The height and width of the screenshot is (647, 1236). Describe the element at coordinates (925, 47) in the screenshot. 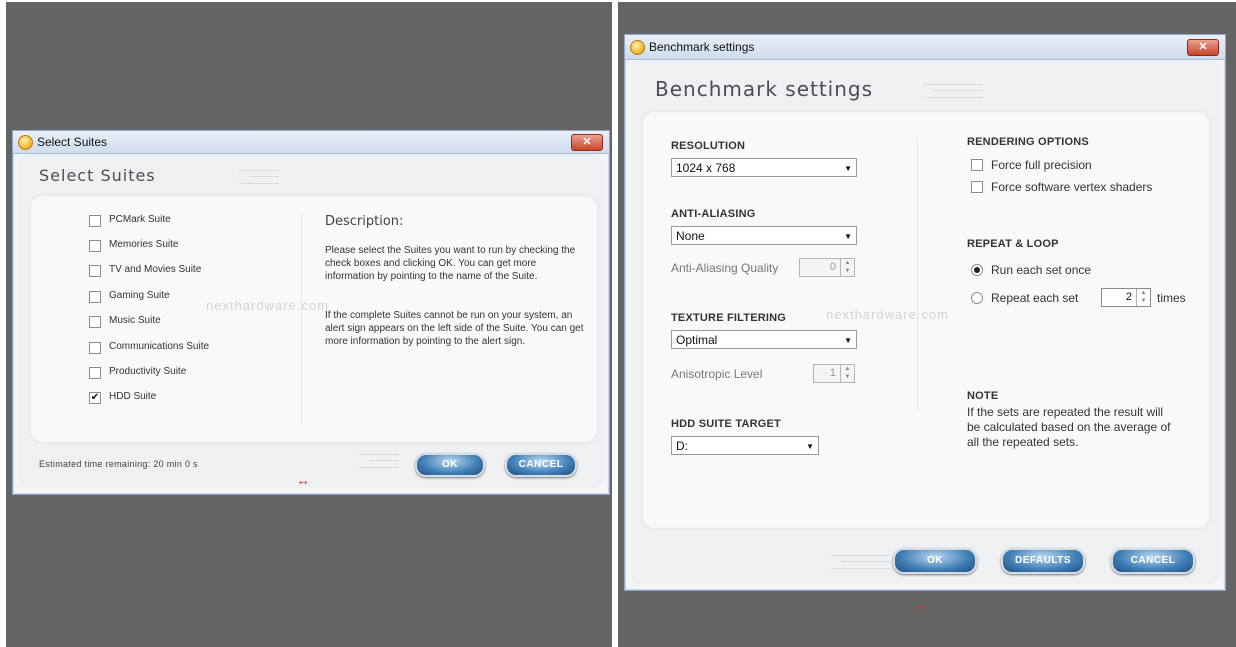

I see `title-bar: Benchmark settings ✕` at that location.